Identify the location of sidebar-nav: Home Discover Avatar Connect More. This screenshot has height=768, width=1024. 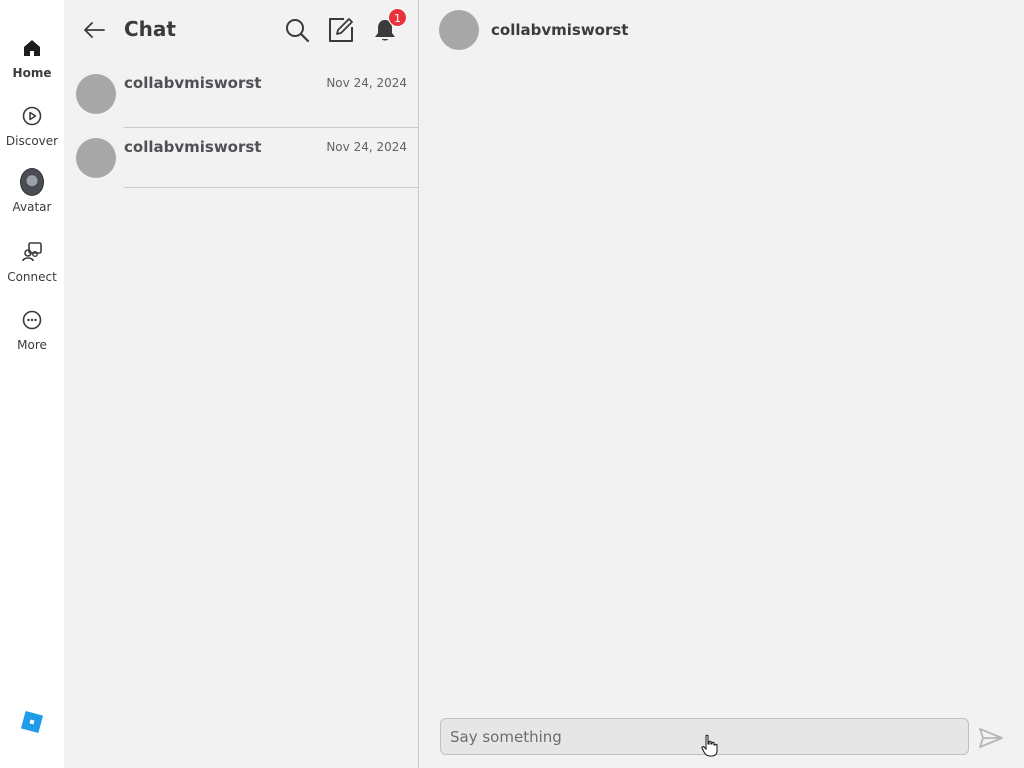
(32, 384).